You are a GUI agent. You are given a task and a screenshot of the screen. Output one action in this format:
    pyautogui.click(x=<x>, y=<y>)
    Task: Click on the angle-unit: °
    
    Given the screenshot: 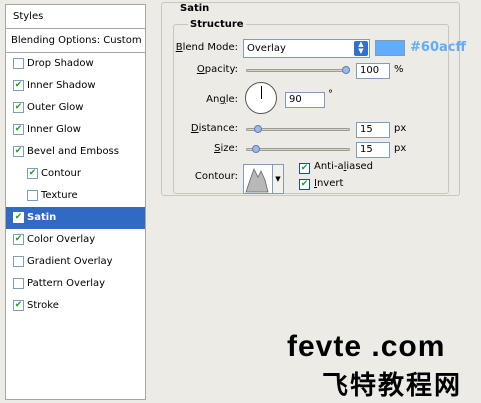 What is the action you would take?
    pyautogui.click(x=330, y=94)
    